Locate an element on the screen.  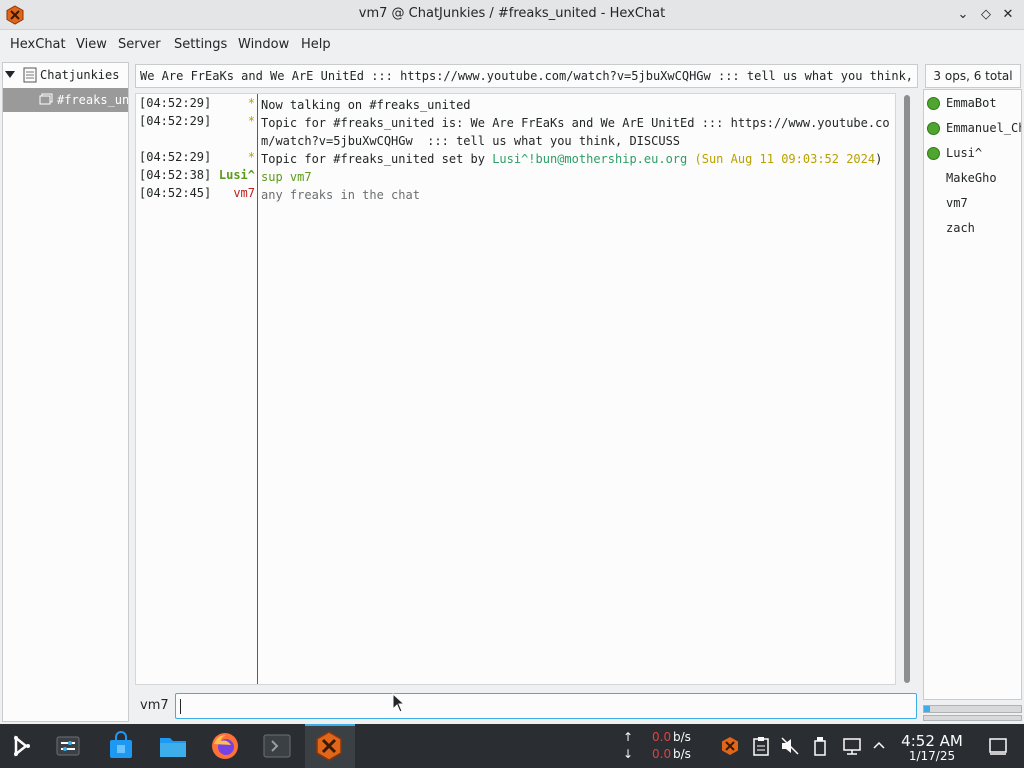
upload-speed-unit: b/s is located at coordinates (682, 737).